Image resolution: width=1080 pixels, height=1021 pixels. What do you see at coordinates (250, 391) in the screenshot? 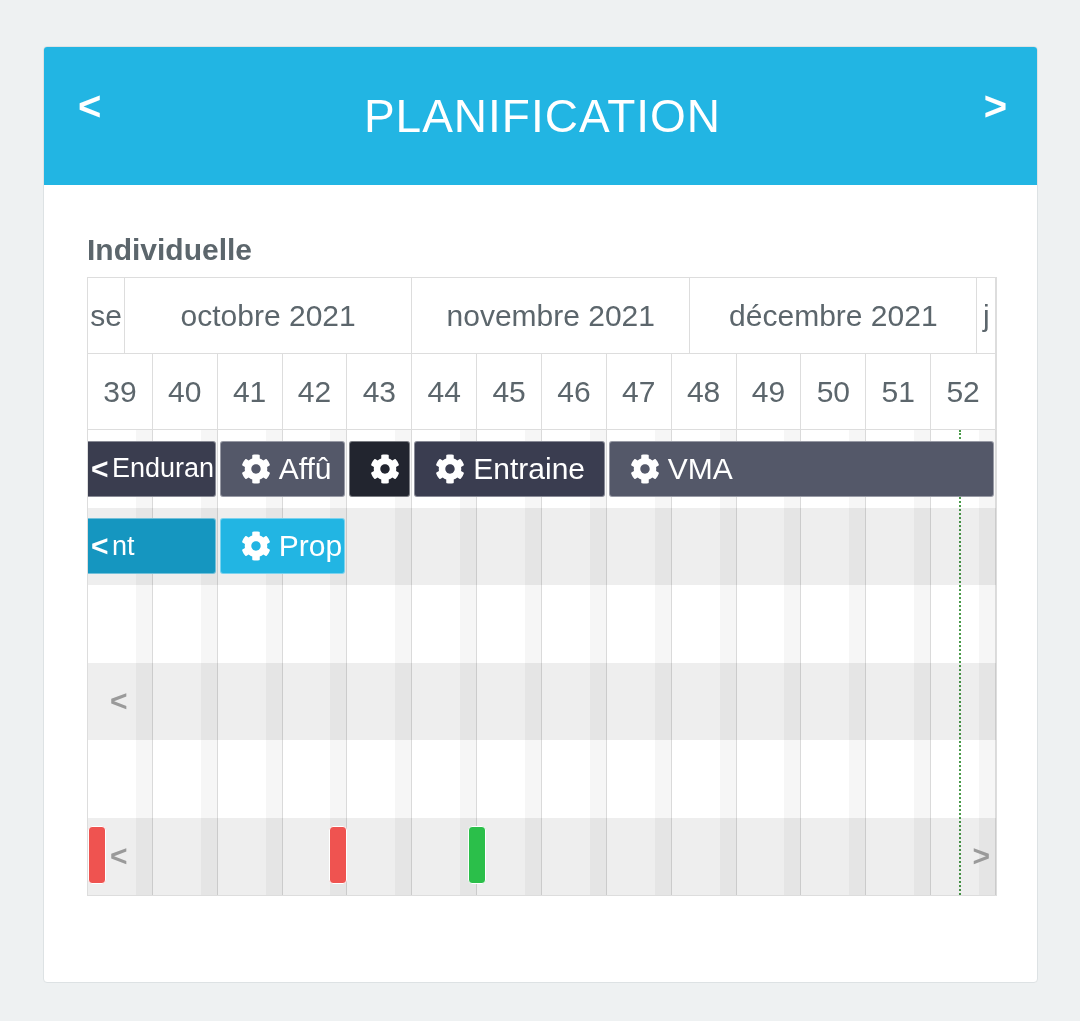
I see `week-header: 41` at bounding box center [250, 391].